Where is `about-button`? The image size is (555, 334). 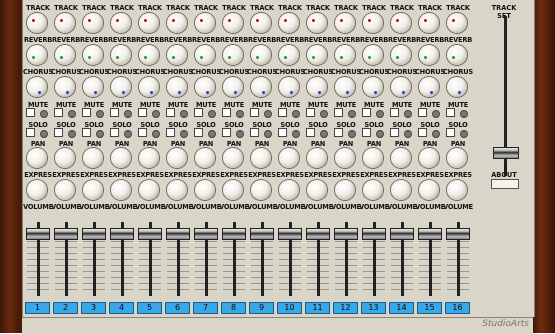 about-button is located at coordinates (505, 184).